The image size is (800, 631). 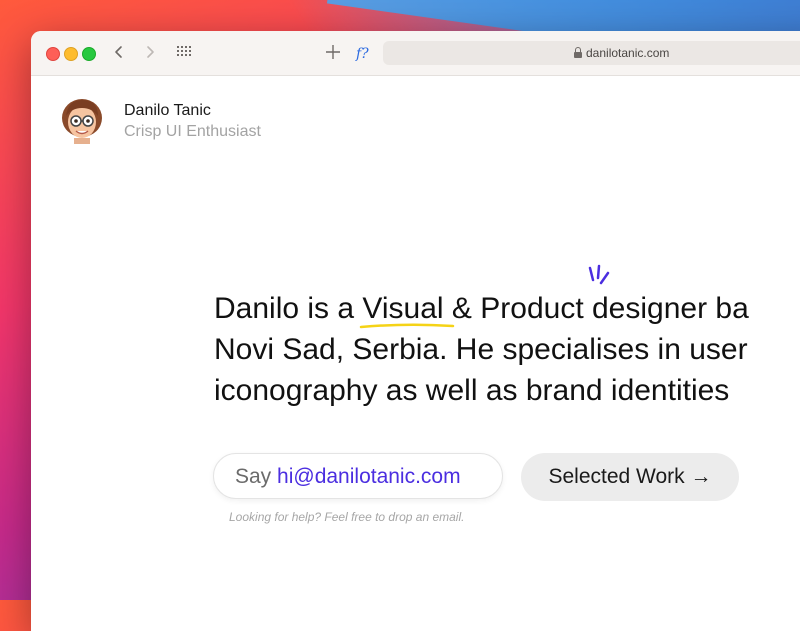 I want to click on sparkle-icon, so click(x=599, y=274).